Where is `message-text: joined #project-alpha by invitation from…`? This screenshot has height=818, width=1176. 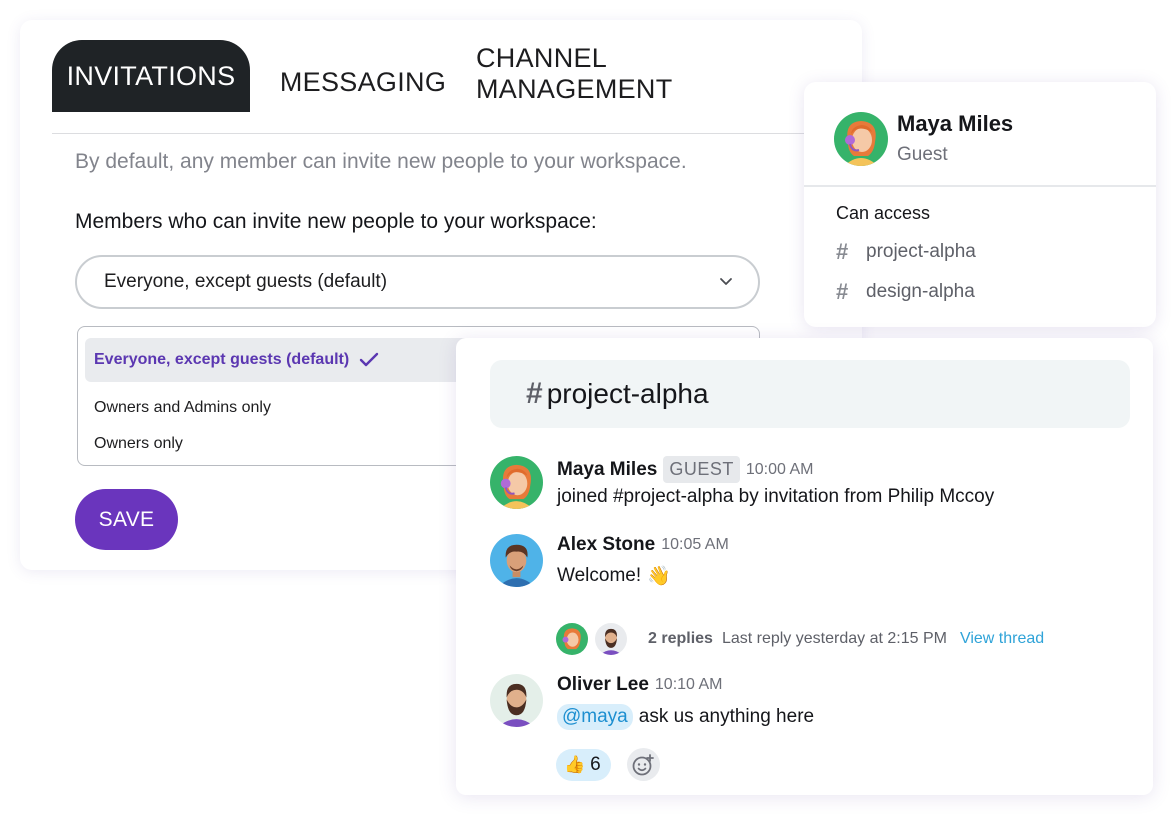
message-text: joined #project-alpha by invitation from… is located at coordinates (776, 496).